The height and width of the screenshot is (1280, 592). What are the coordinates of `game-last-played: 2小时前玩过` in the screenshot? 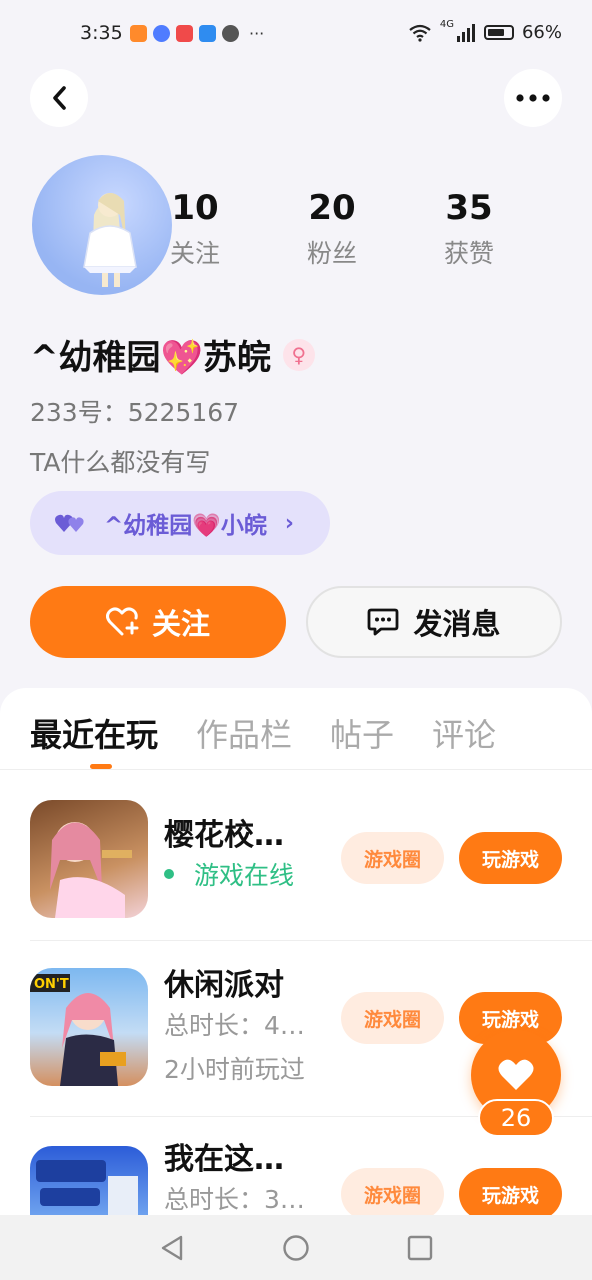 It's located at (234, 1069).